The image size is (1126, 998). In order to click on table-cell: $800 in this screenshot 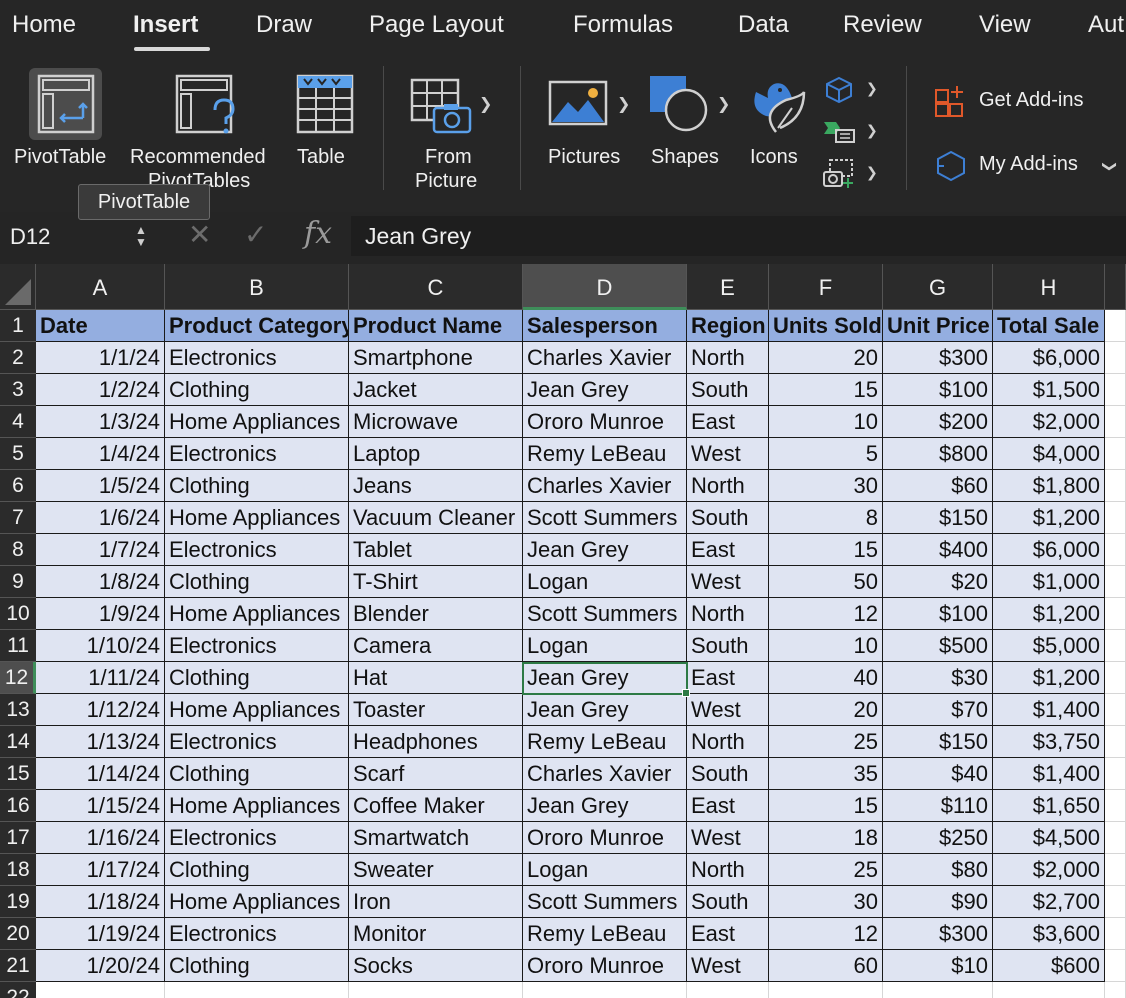, I will do `click(938, 454)`.